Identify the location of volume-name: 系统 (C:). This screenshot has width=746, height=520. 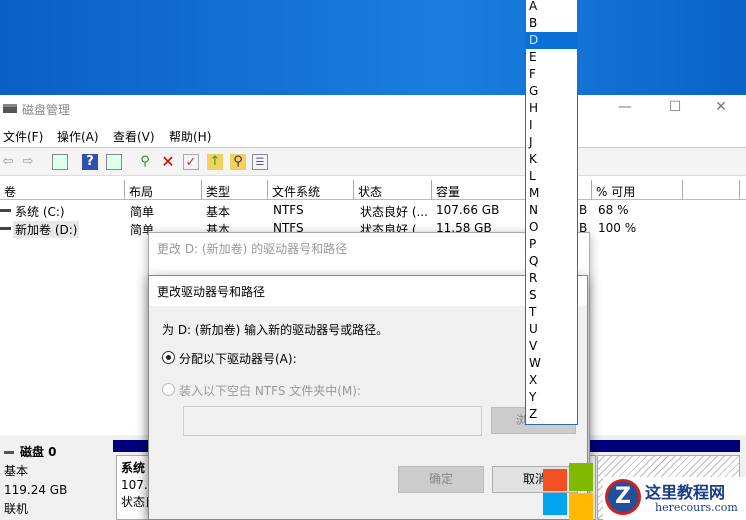
(40, 212).